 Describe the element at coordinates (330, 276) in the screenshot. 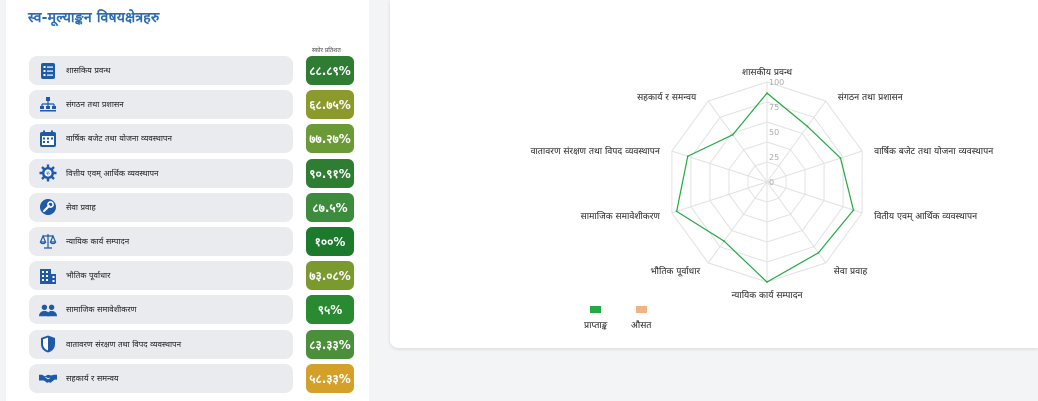

I see `score-badge: ७३.०८%` at that location.